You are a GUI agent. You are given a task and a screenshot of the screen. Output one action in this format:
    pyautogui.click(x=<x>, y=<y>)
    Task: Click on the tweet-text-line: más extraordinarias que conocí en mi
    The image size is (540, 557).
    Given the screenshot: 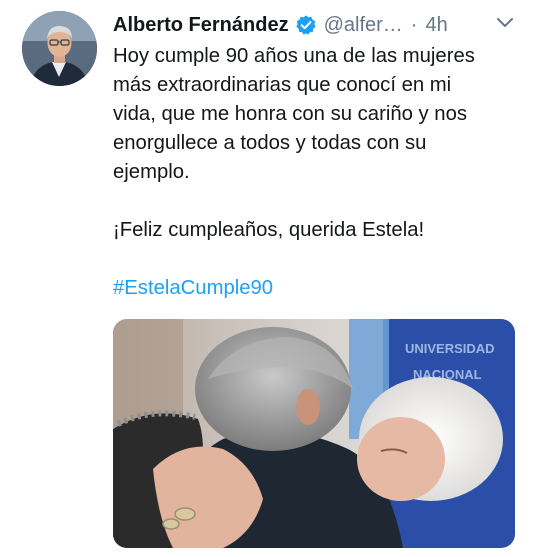 What is the action you would take?
    pyautogui.click(x=282, y=85)
    